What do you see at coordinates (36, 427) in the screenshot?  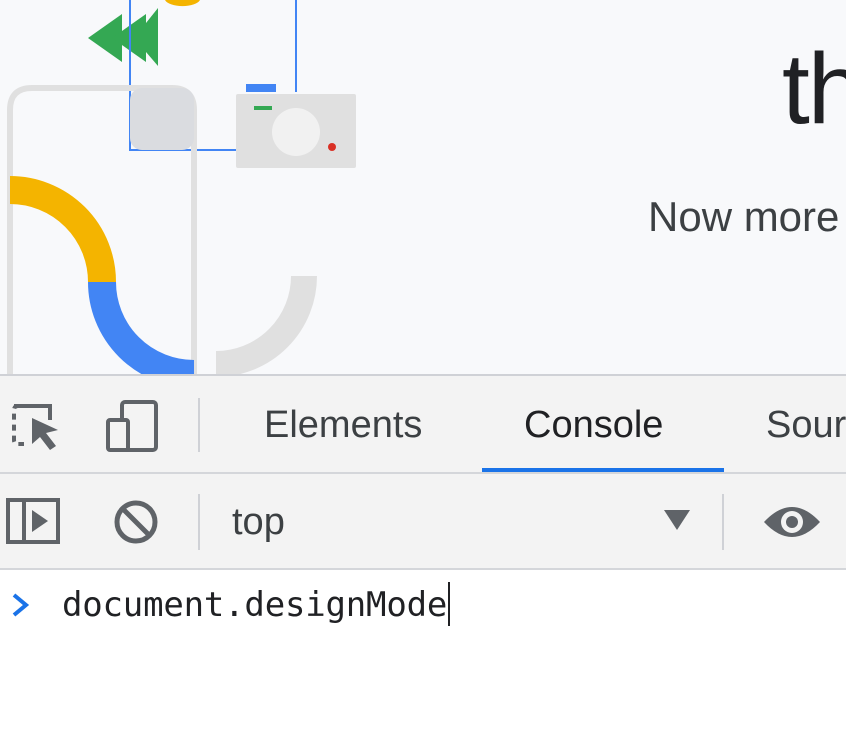 I see `select-element-icon` at bounding box center [36, 427].